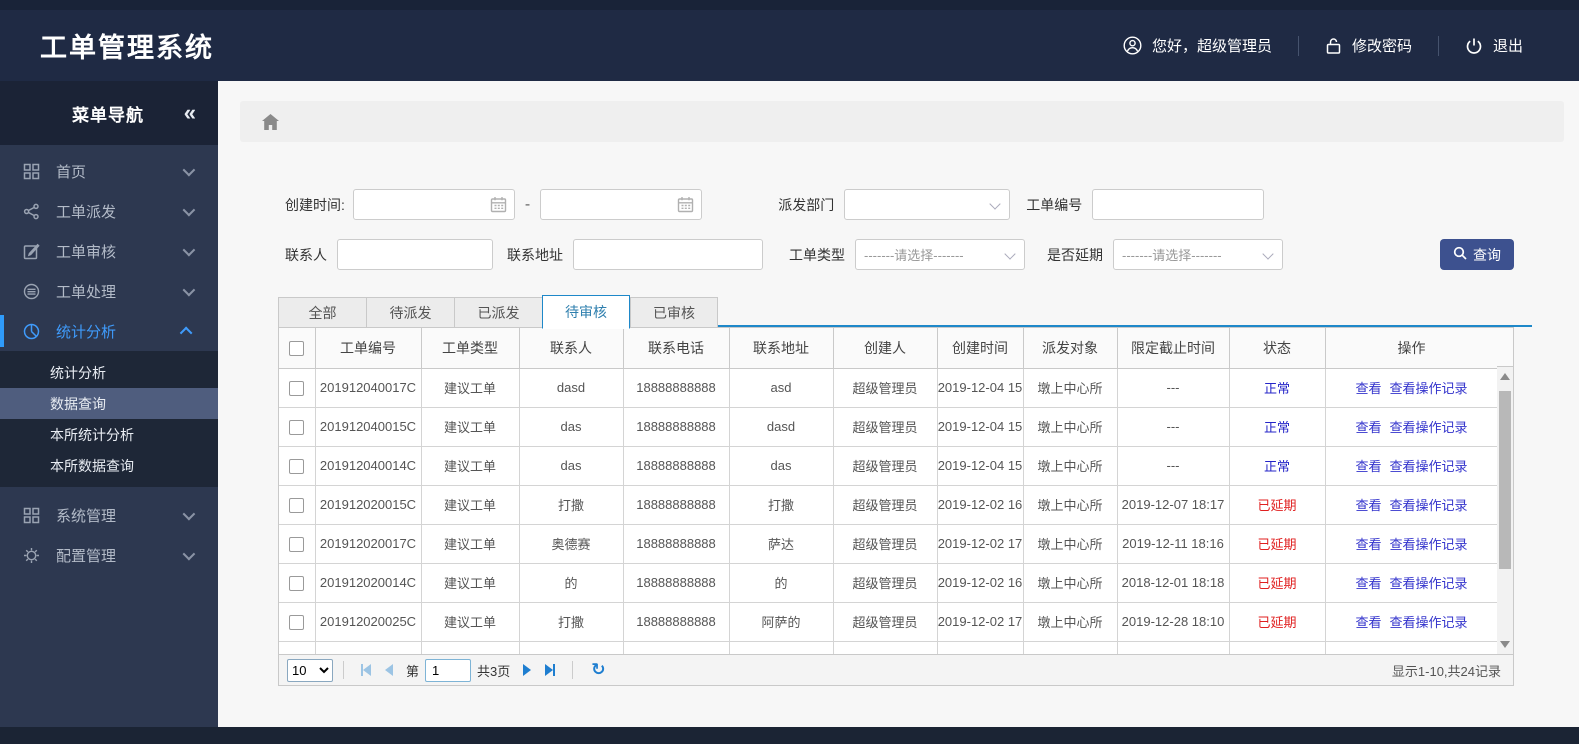 This screenshot has width=1579, height=744. I want to click on cell-created: 2019-12-02 17, so click(980, 622).